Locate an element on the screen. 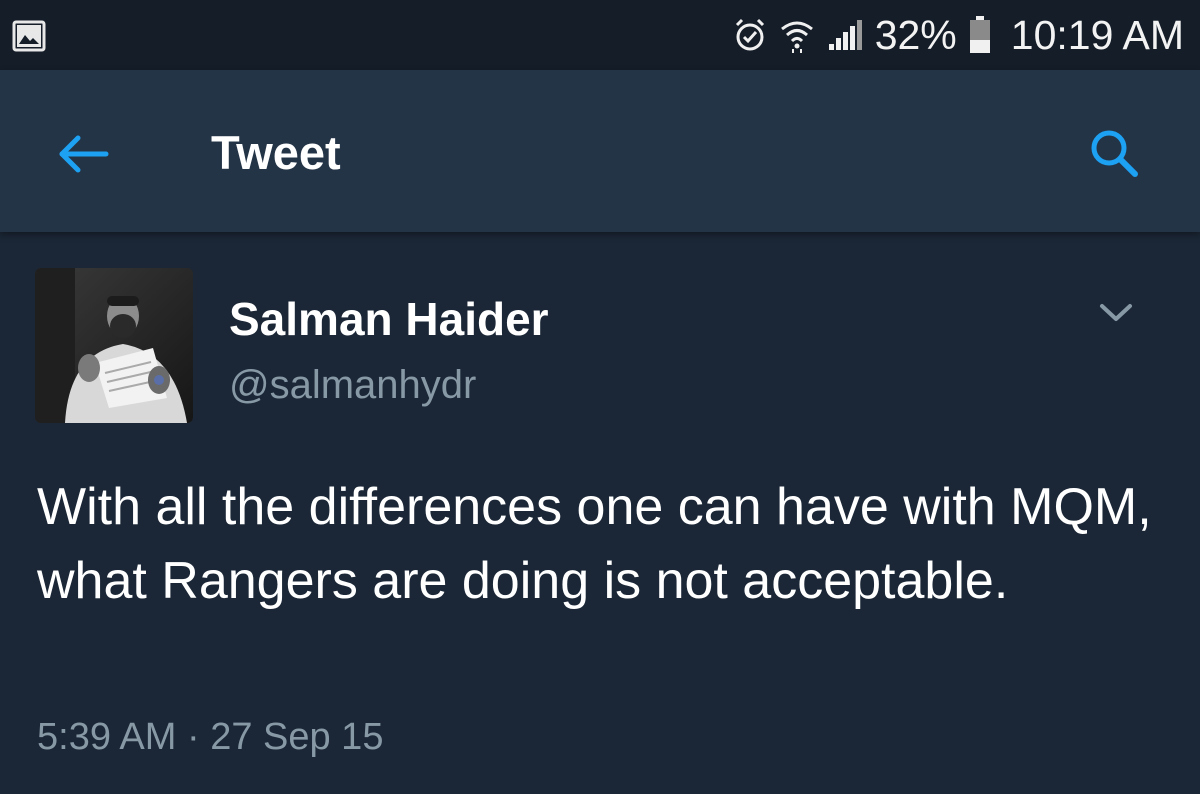 The width and height of the screenshot is (1200, 794). author-name: Salman Haider is located at coordinates (389, 319).